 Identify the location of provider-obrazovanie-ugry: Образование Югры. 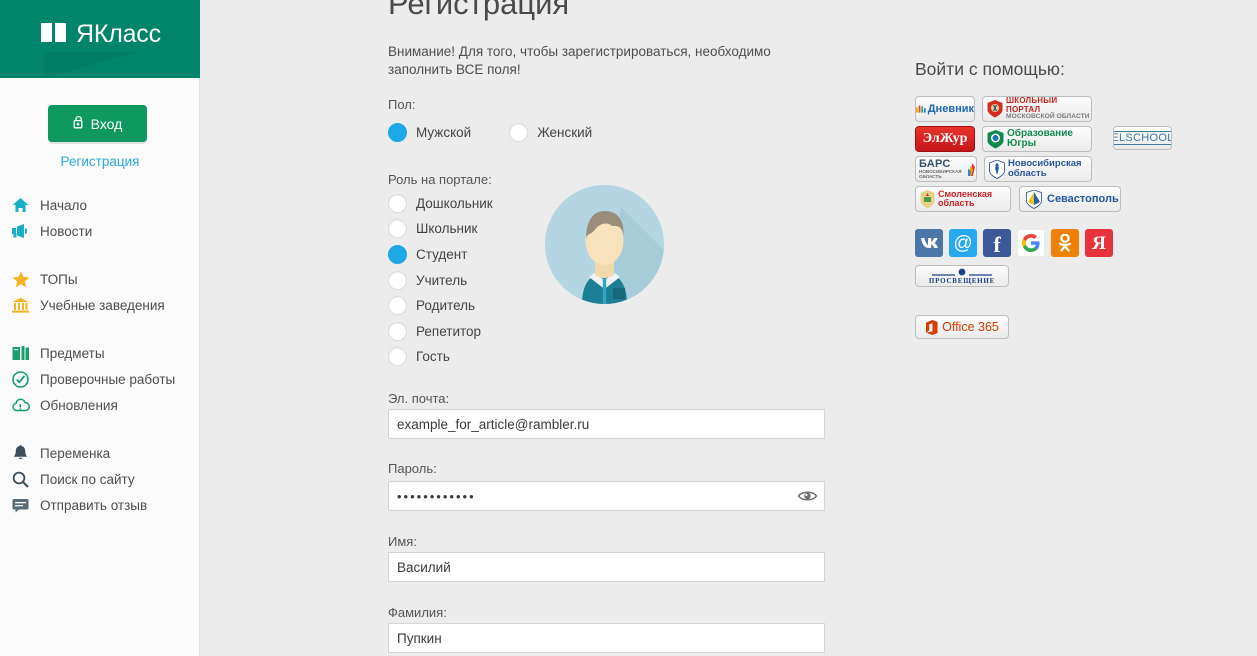
(1037, 139).